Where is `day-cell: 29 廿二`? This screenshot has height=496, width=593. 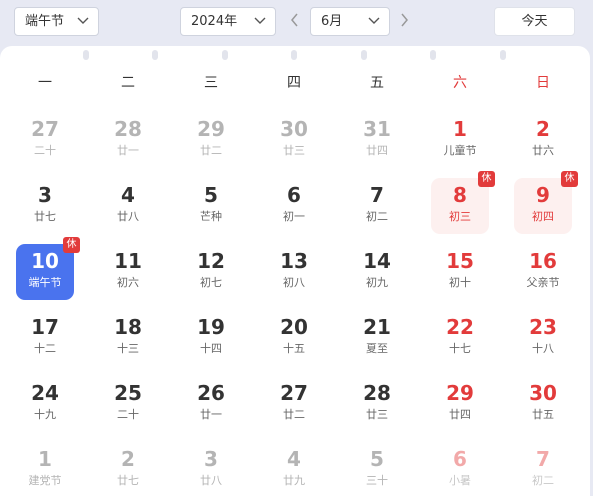 day-cell: 29 廿二 is located at coordinates (211, 140).